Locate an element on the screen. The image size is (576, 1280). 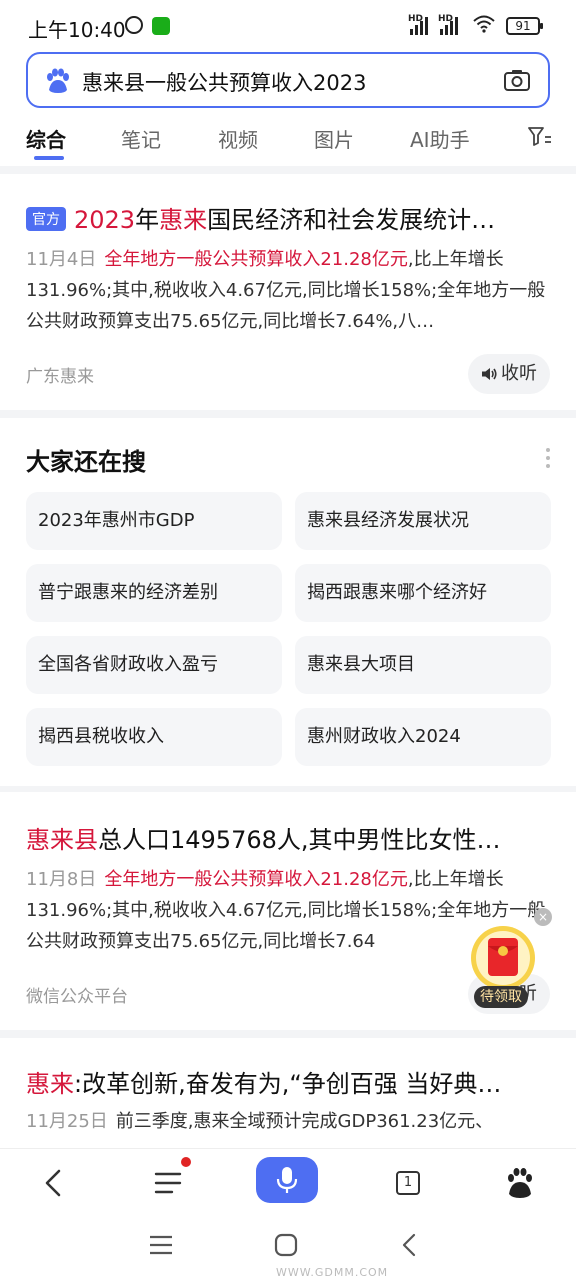
microphone-icon is located at coordinates (287, 1180).